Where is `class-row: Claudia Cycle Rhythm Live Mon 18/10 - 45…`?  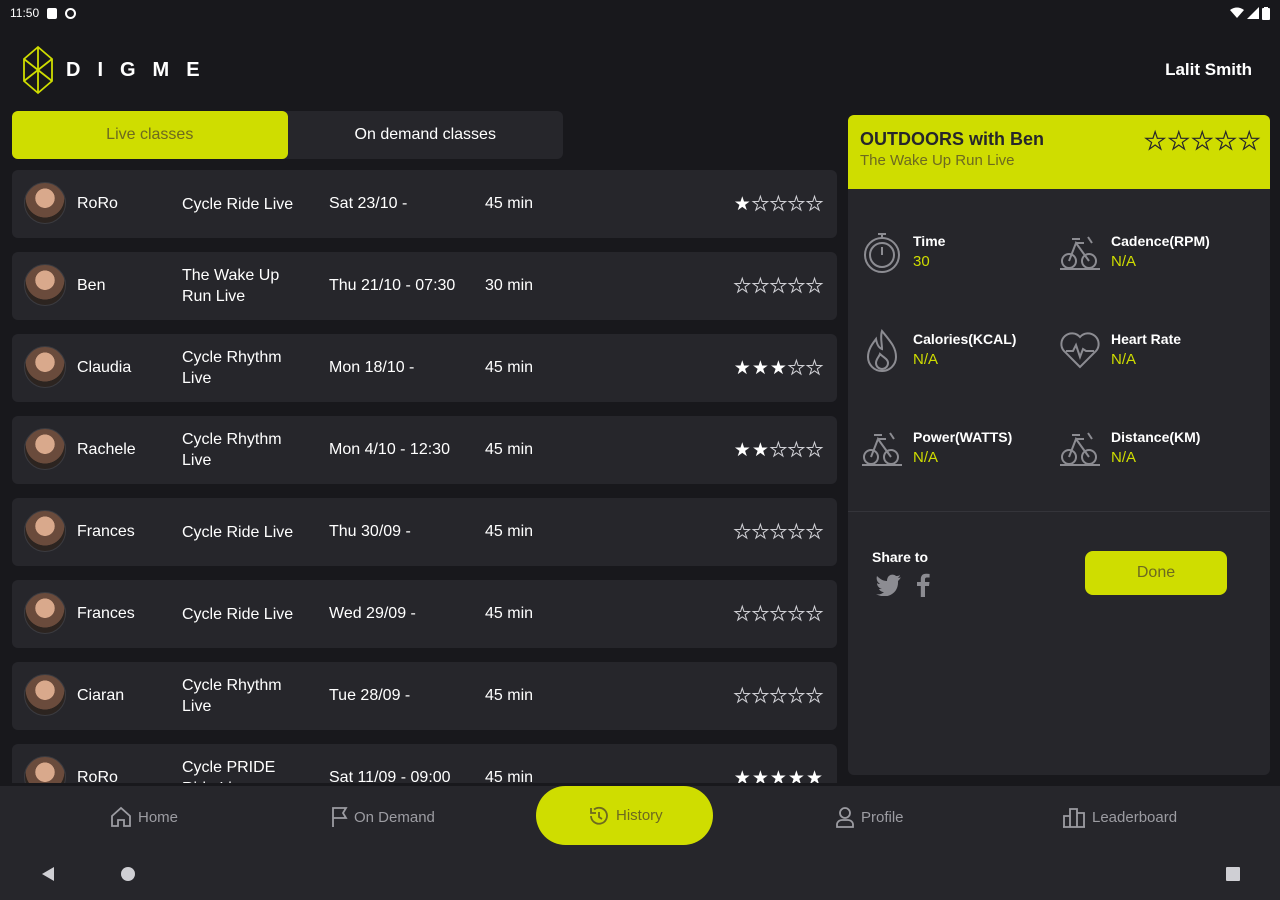 class-row: Claudia Cycle Rhythm Live Mon 18/10 - 45… is located at coordinates (424, 368).